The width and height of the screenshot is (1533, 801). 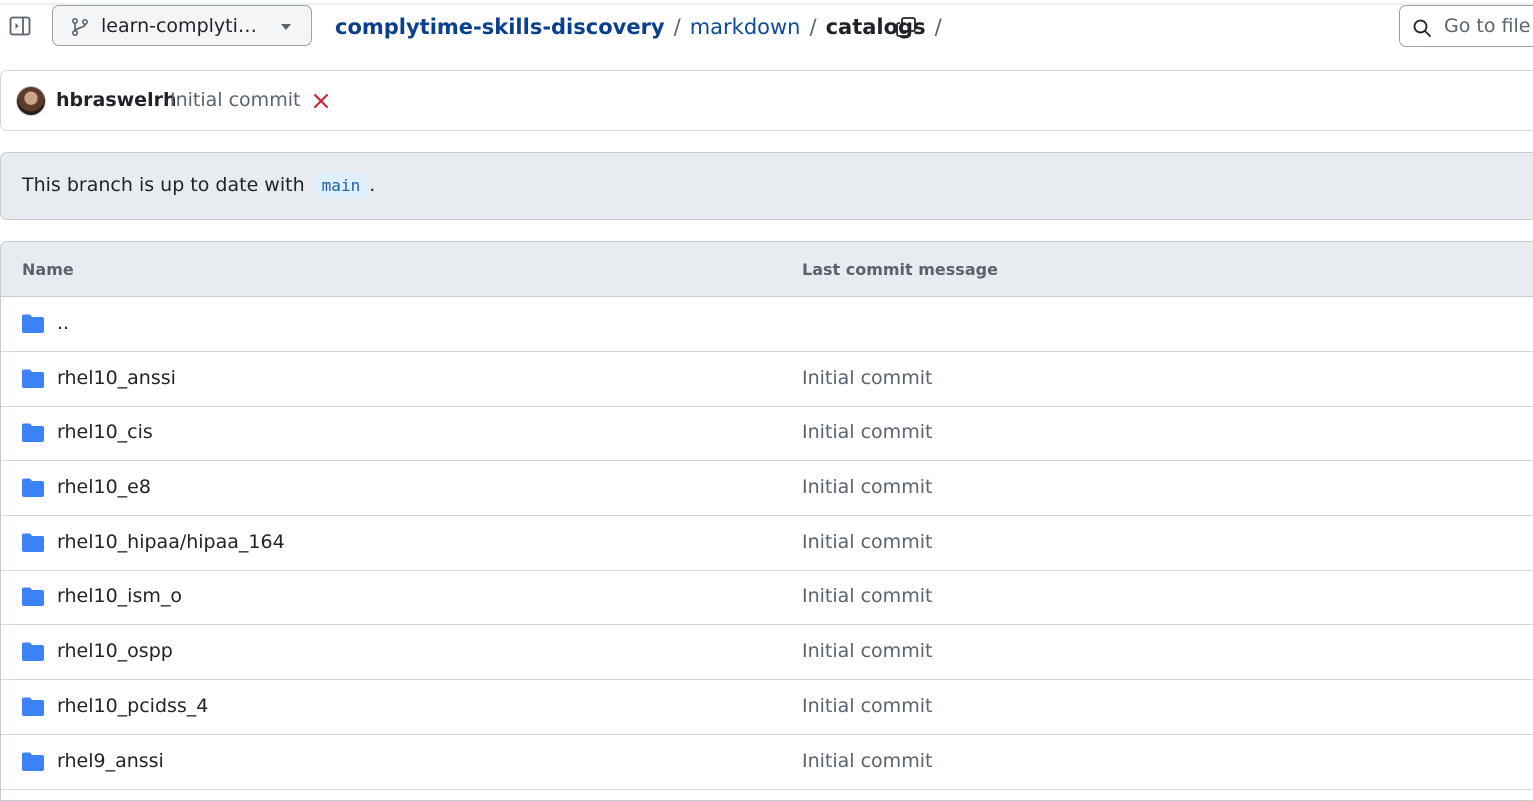 What do you see at coordinates (132, 706) in the screenshot?
I see `file-name-link: rhel10_pcidss_4` at bounding box center [132, 706].